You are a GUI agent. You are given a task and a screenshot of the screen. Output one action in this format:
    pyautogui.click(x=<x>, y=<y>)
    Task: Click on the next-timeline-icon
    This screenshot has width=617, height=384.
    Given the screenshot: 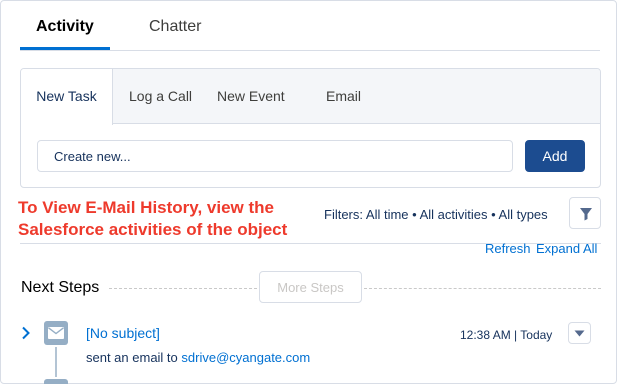 What is the action you would take?
    pyautogui.click(x=56, y=381)
    